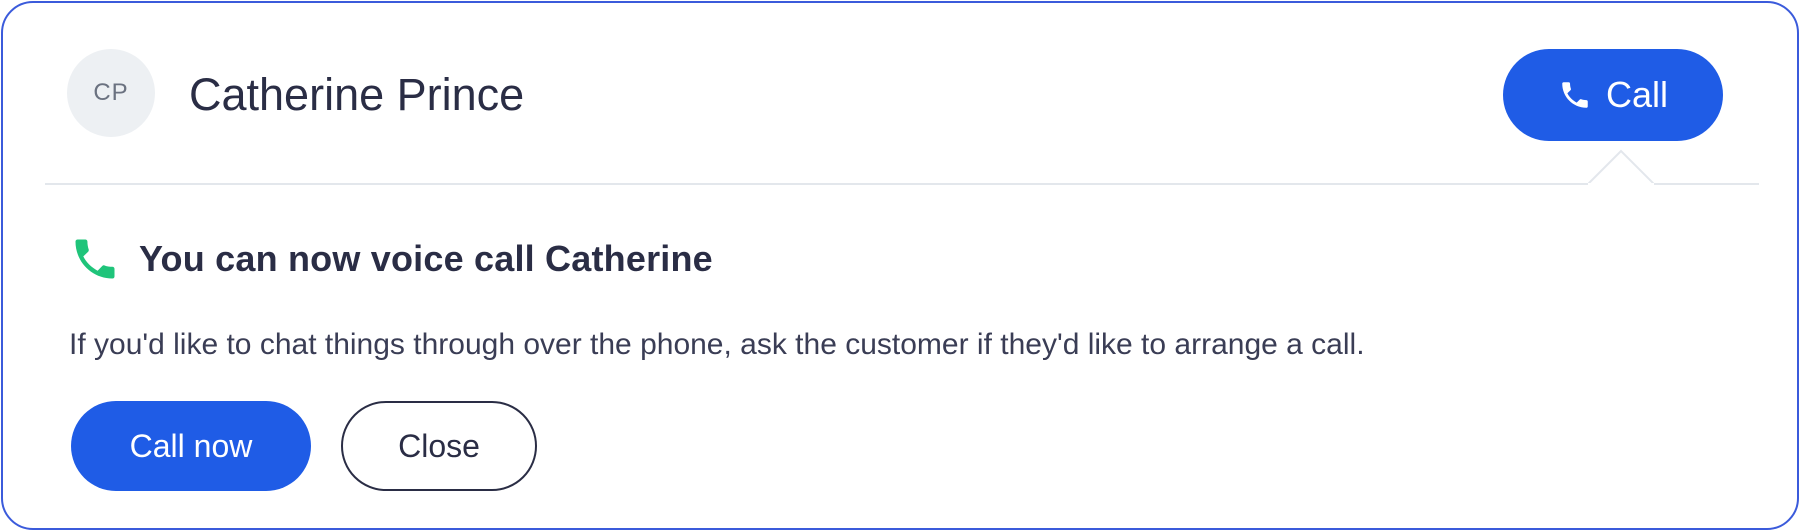  I want to click on popover-pointer, so click(1621, 167).